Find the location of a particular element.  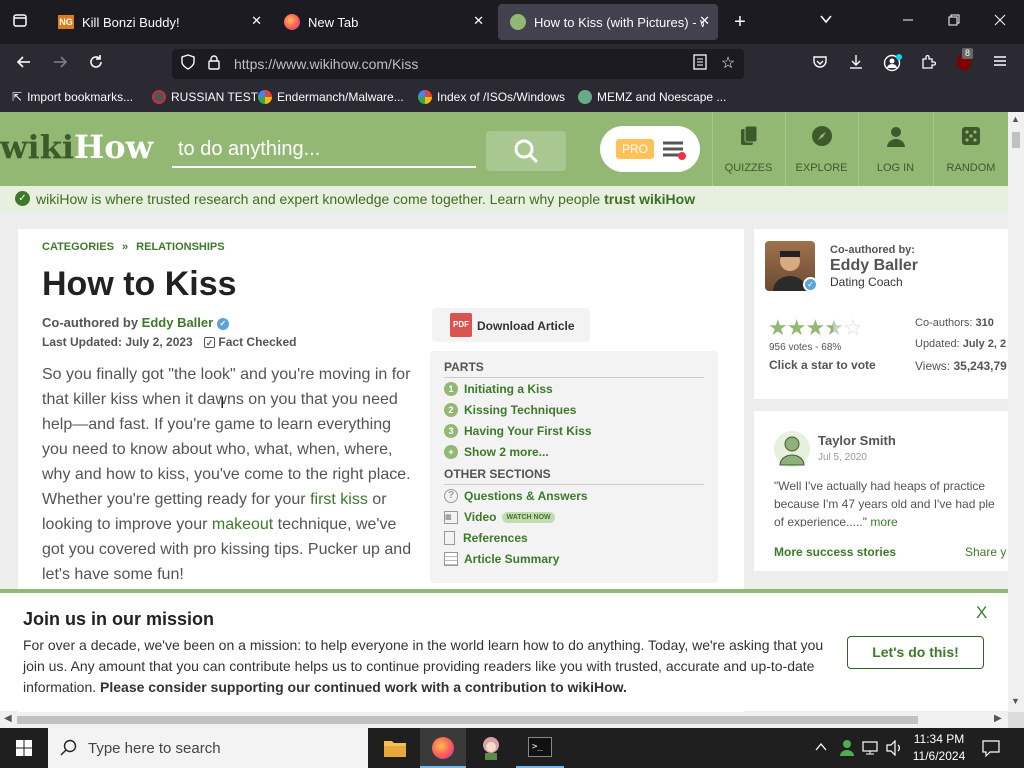

tracking-protection-icon is located at coordinates (188, 65).